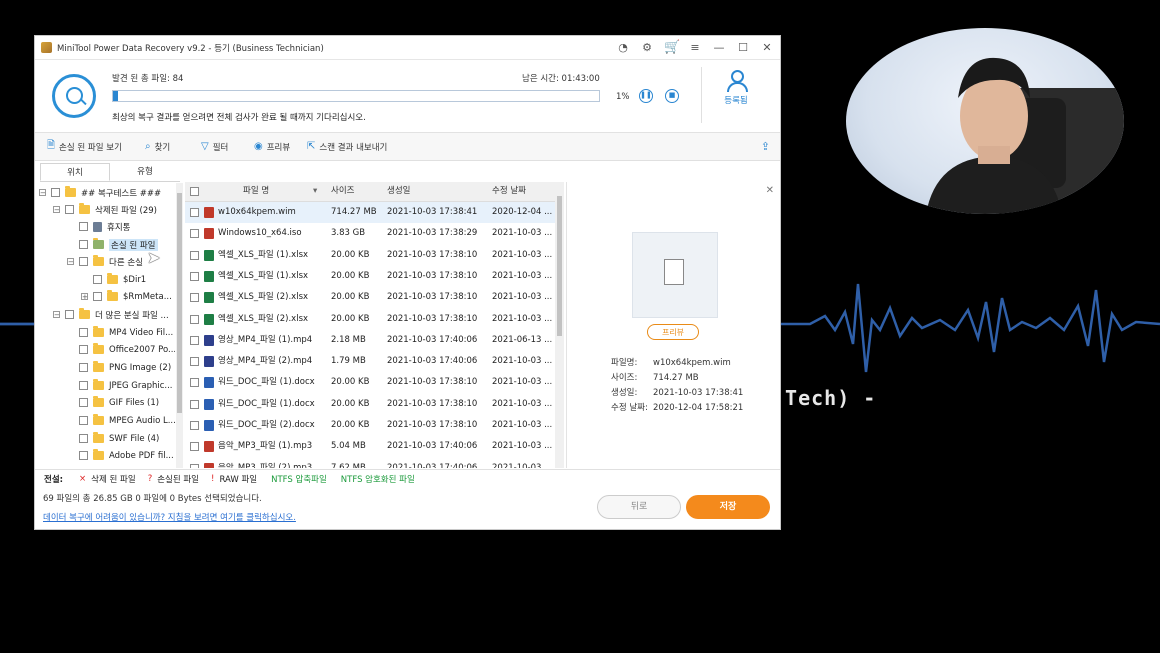 The height and width of the screenshot is (653, 1160). I want to click on pause-button: ❚❚, so click(646, 96).